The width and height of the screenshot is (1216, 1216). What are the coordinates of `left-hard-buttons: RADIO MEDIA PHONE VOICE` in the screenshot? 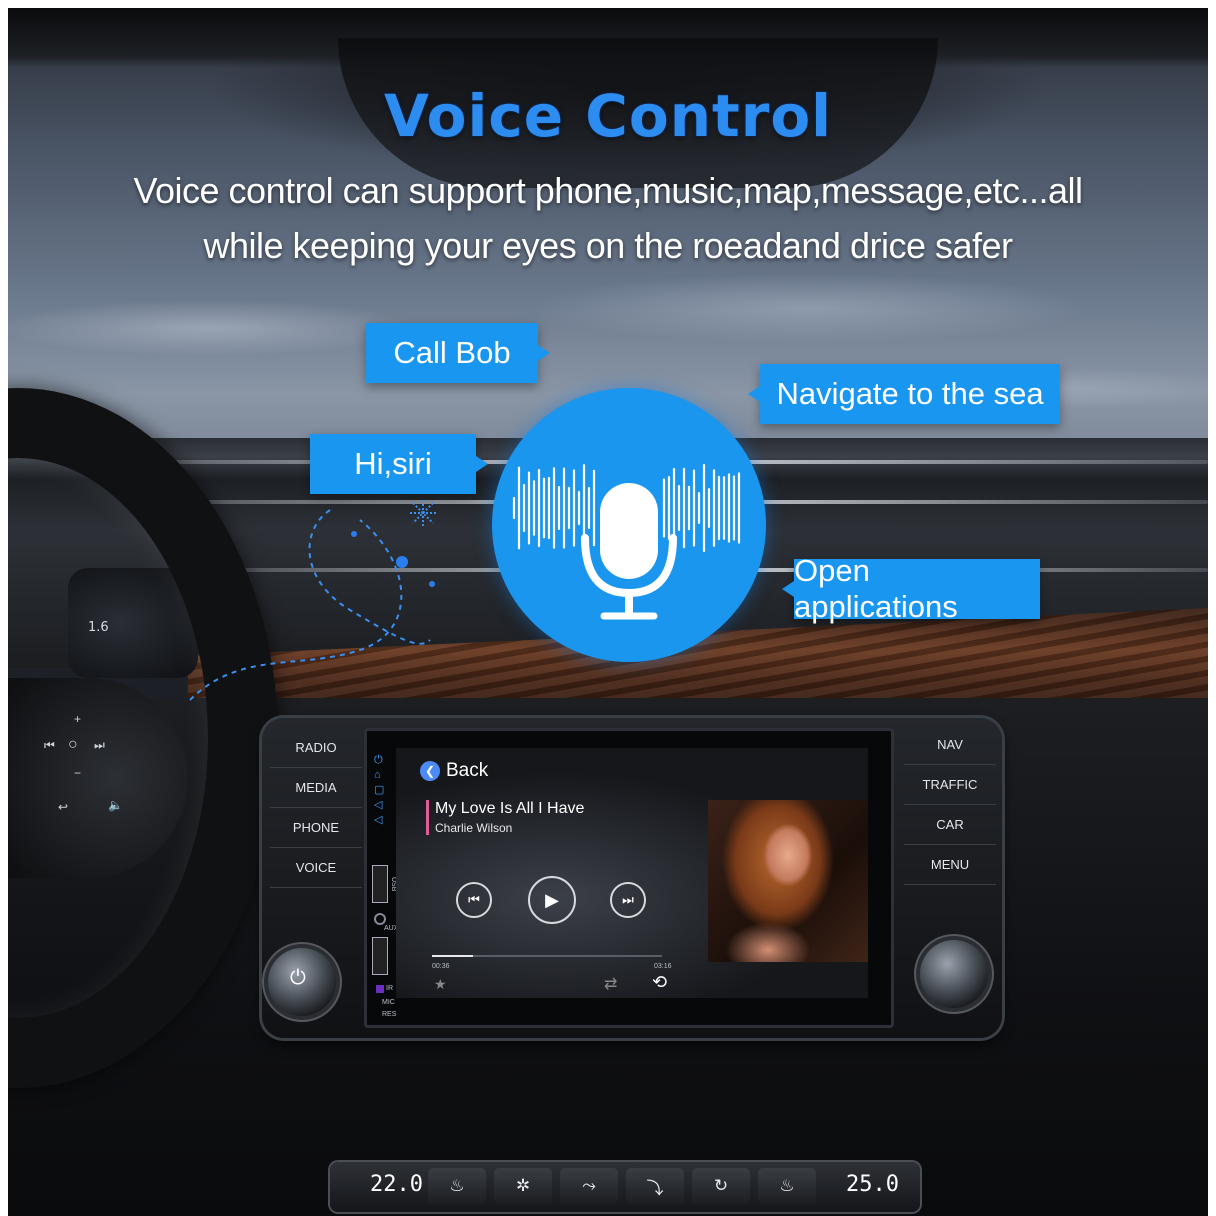 It's located at (316, 808).